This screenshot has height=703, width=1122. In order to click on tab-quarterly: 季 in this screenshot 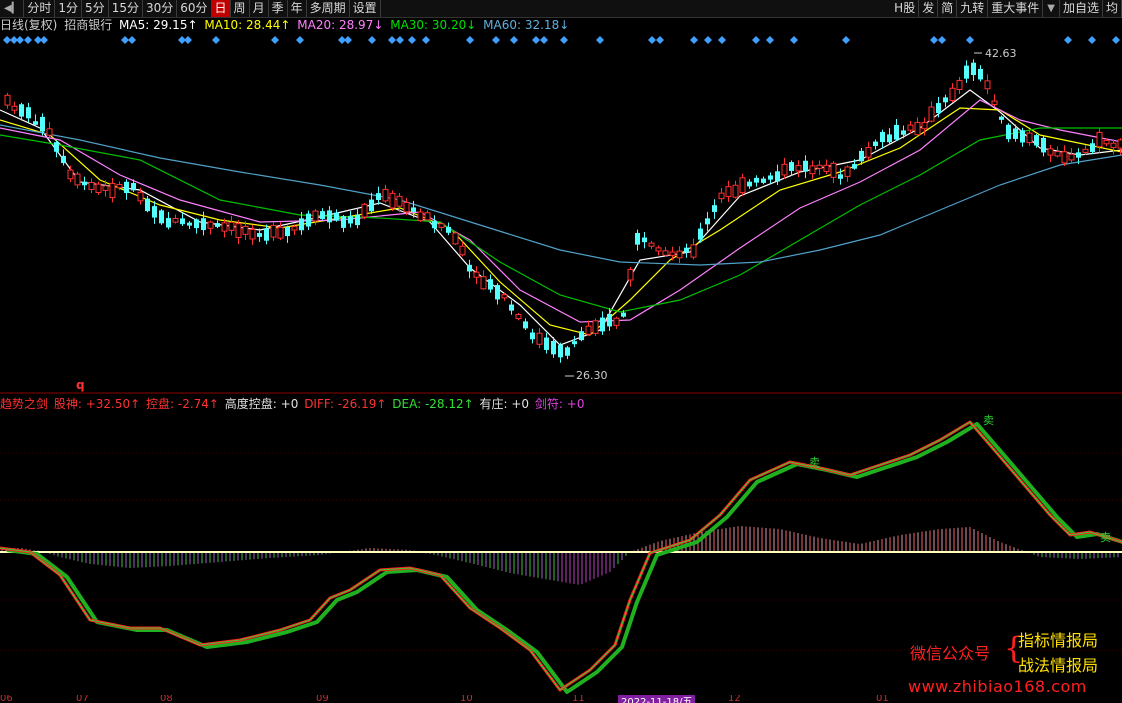, I will do `click(278, 8)`.